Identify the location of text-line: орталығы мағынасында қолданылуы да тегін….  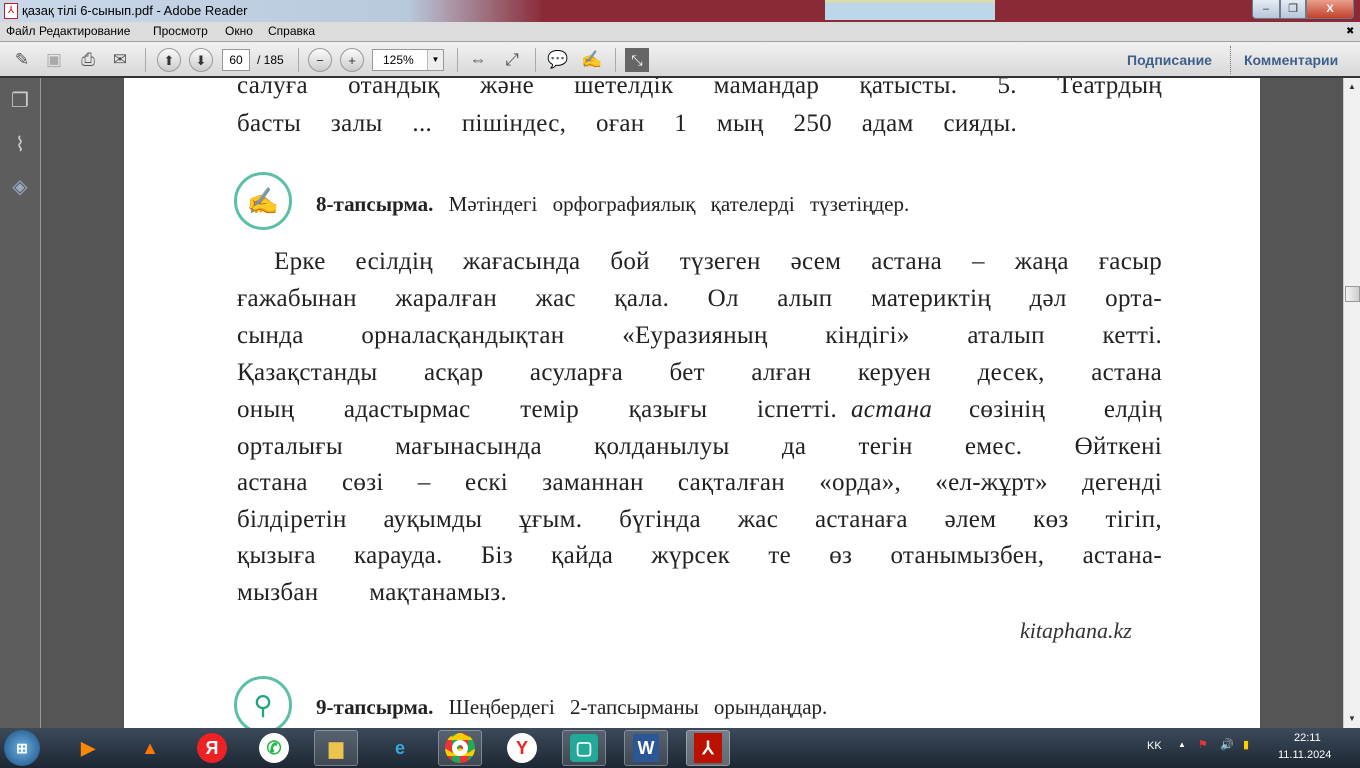
(699, 446).